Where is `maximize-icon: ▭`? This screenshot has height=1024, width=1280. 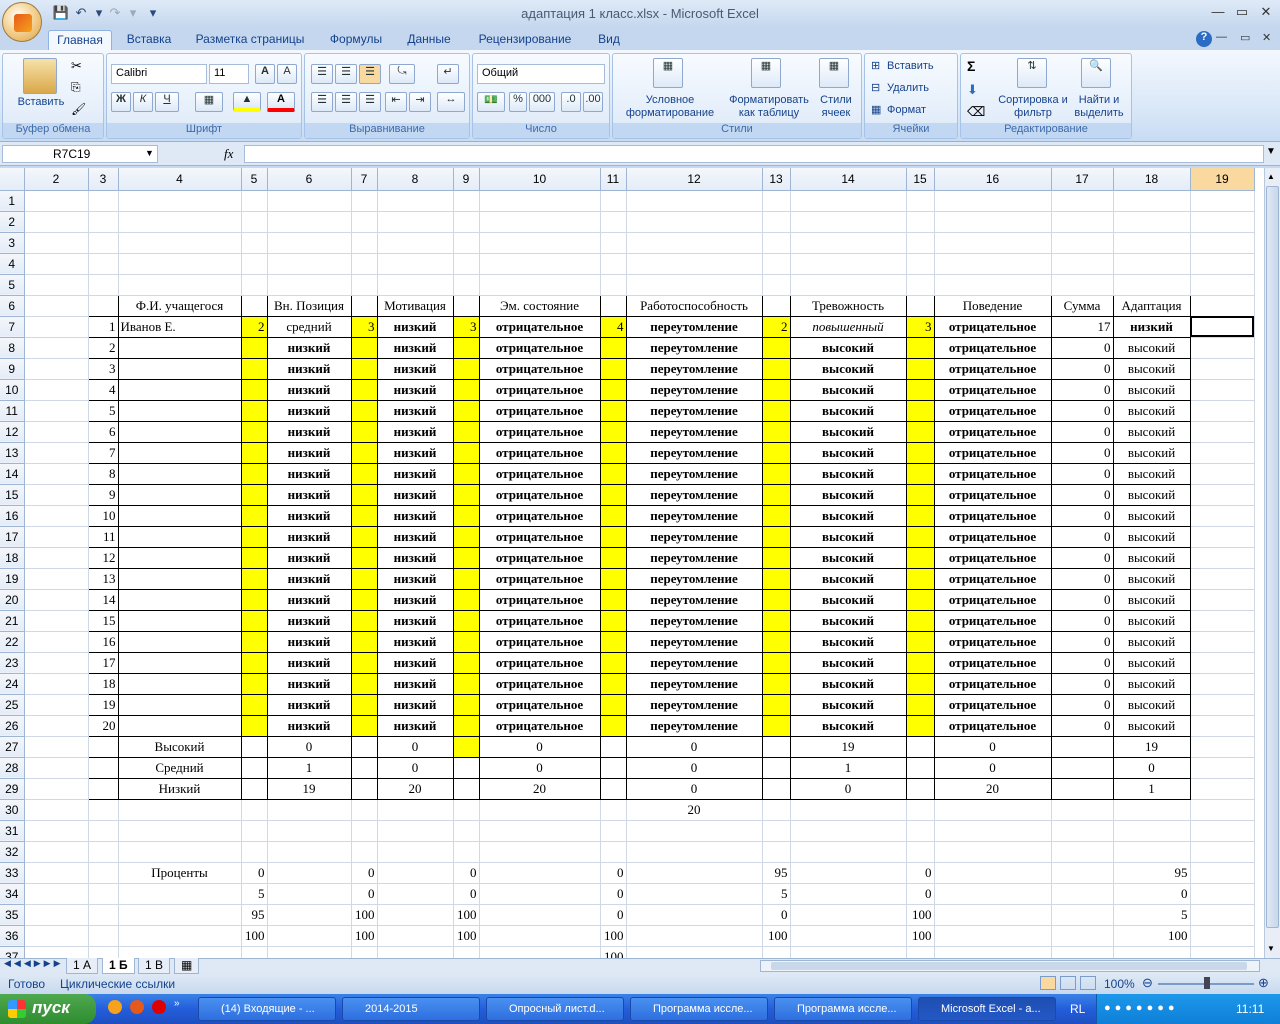
maximize-icon: ▭ is located at coordinates (1242, 13).